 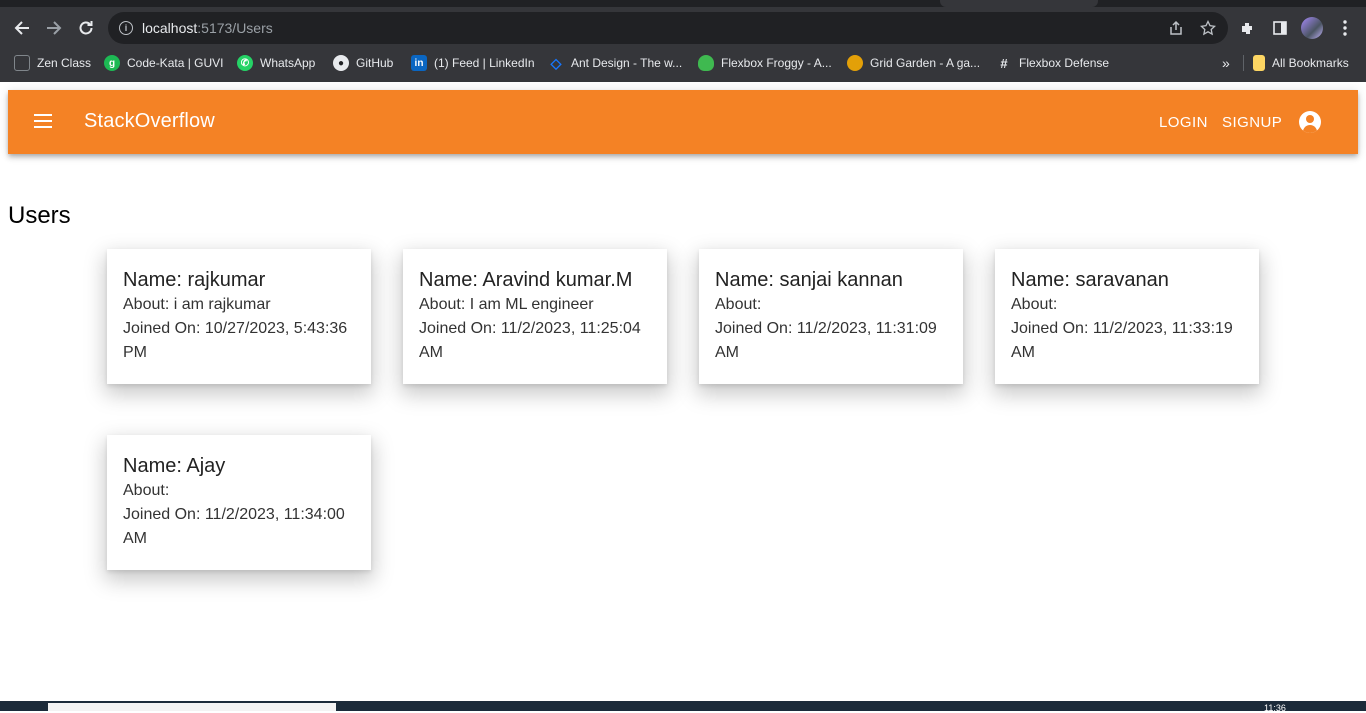 What do you see at coordinates (855, 63) in the screenshot?
I see `grid-garden-icon` at bounding box center [855, 63].